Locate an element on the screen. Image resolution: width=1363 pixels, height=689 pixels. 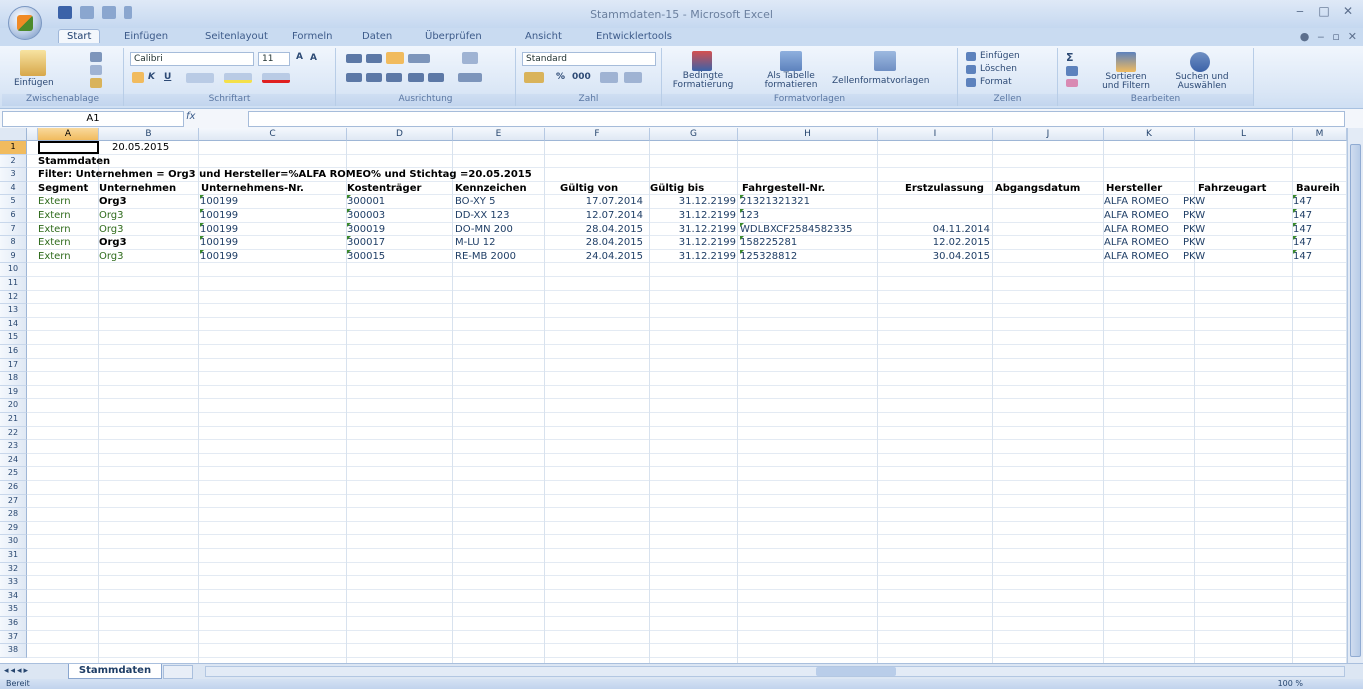
horizontal-scrollbar is located at coordinates (775, 671).